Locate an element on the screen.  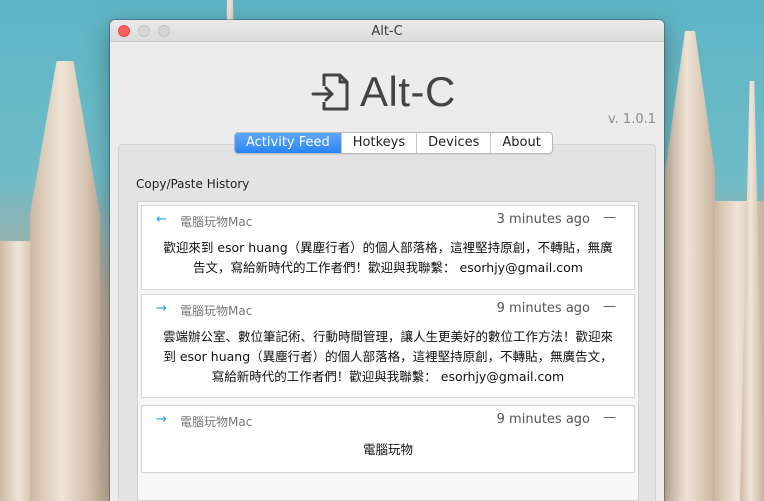
tab-about: About is located at coordinates (520, 143).